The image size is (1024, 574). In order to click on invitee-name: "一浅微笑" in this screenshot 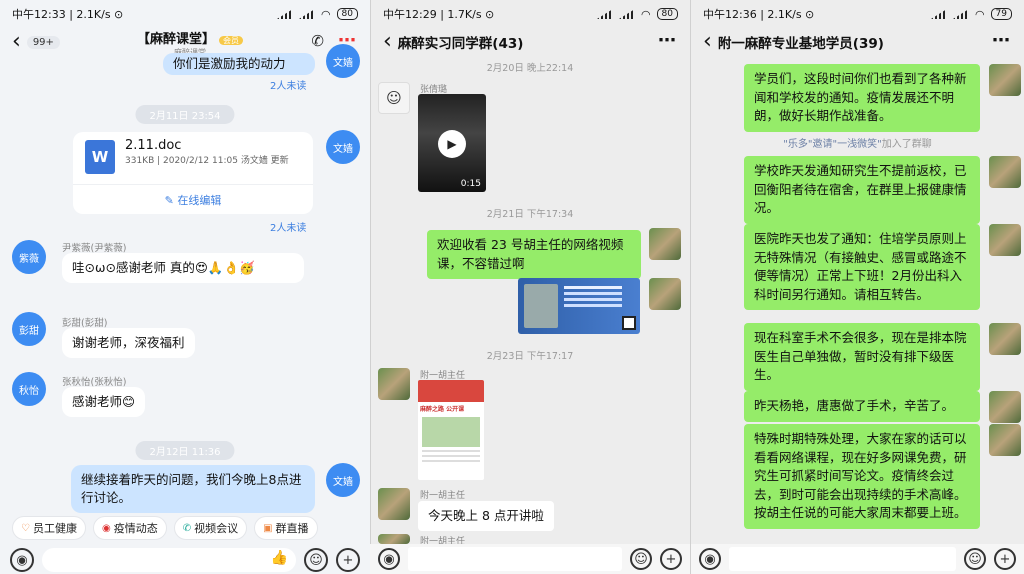, I will do `click(857, 144)`.